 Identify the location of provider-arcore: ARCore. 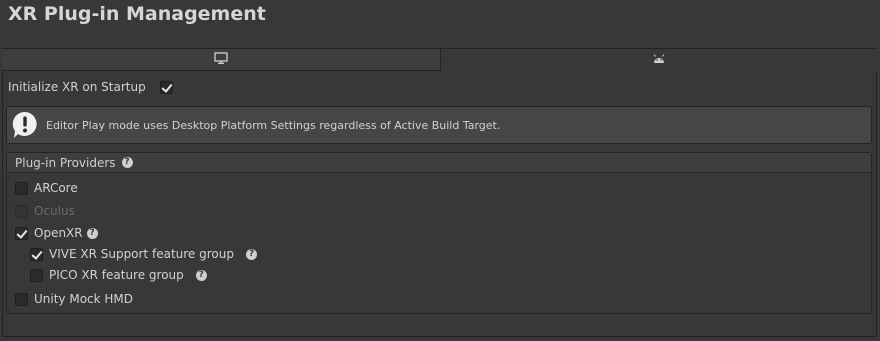
(46, 188).